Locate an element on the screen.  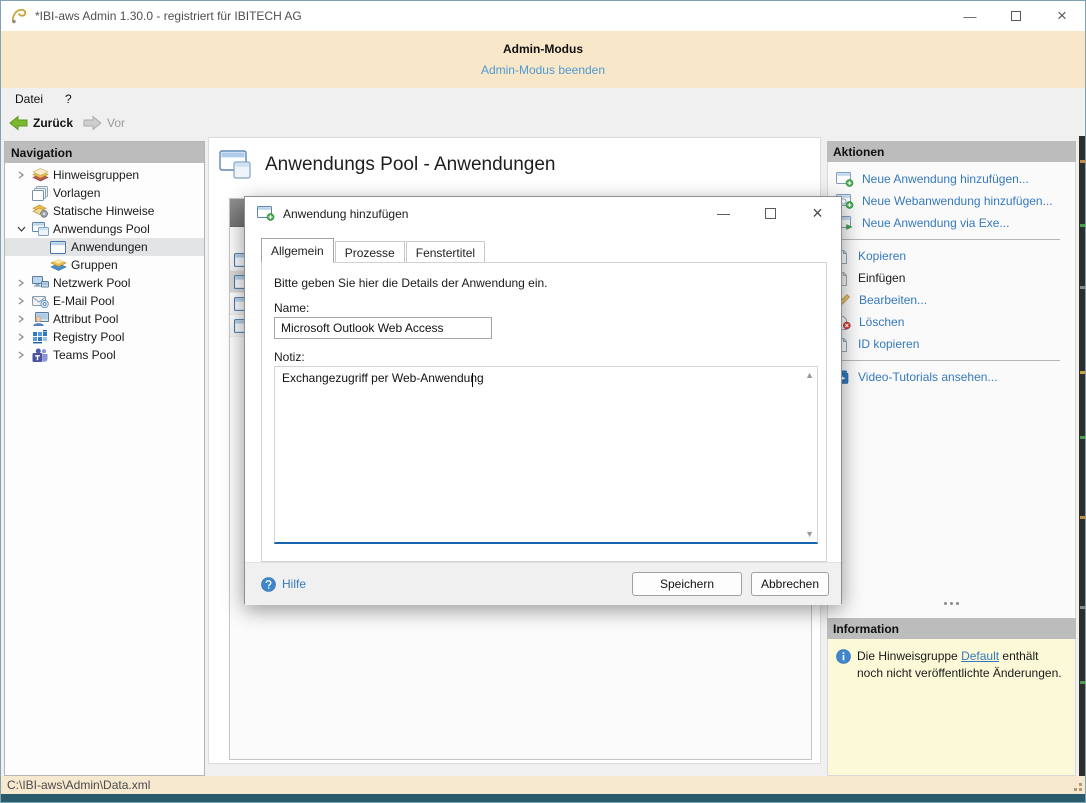
actions-separator is located at coordinates (944, 239).